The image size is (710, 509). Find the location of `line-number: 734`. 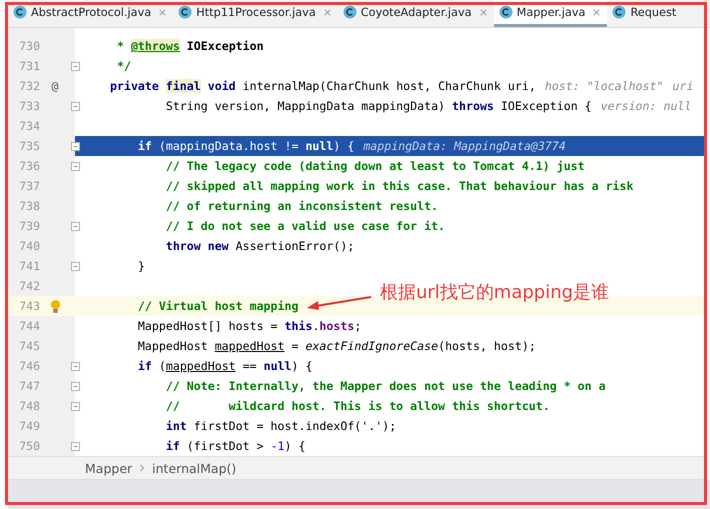

line-number: 734 is located at coordinates (29, 126).